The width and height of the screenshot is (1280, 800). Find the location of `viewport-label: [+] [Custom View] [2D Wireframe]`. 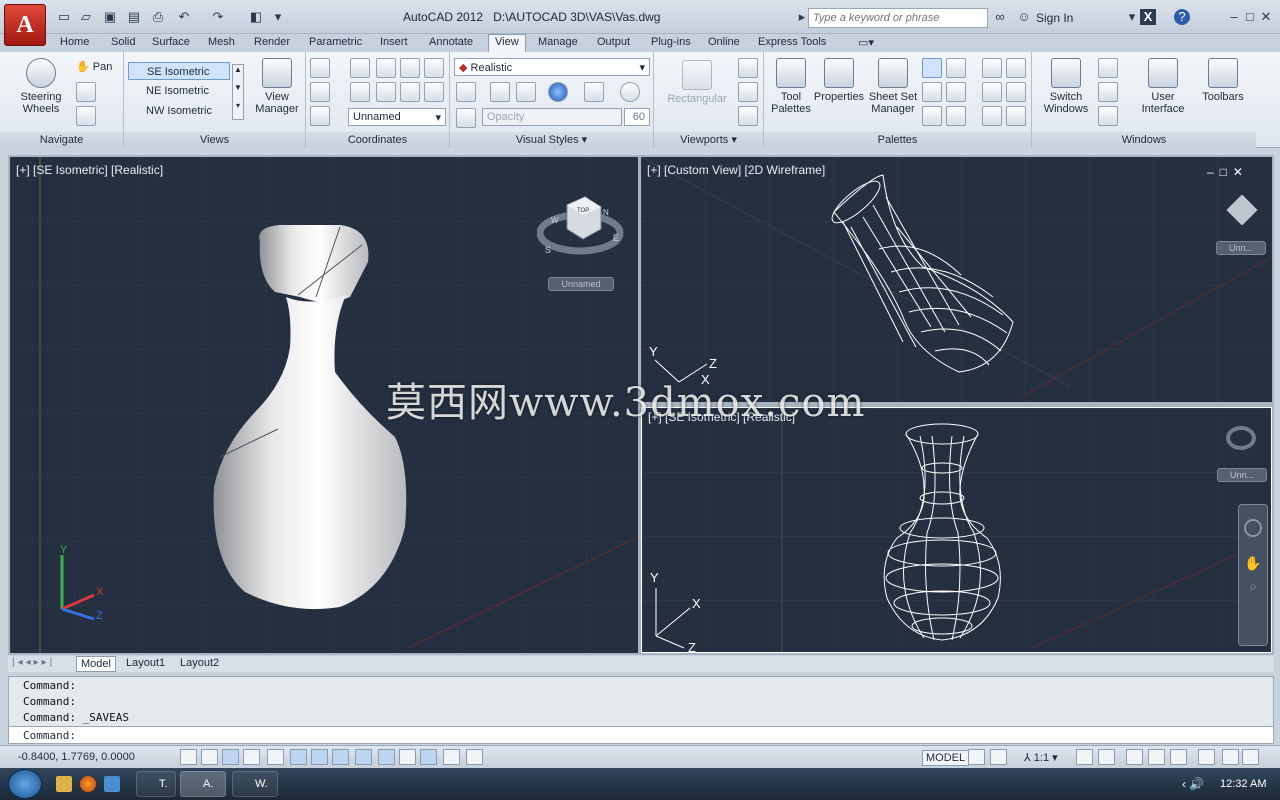

viewport-label: [+] [Custom View] [2D Wireframe] is located at coordinates (736, 170).